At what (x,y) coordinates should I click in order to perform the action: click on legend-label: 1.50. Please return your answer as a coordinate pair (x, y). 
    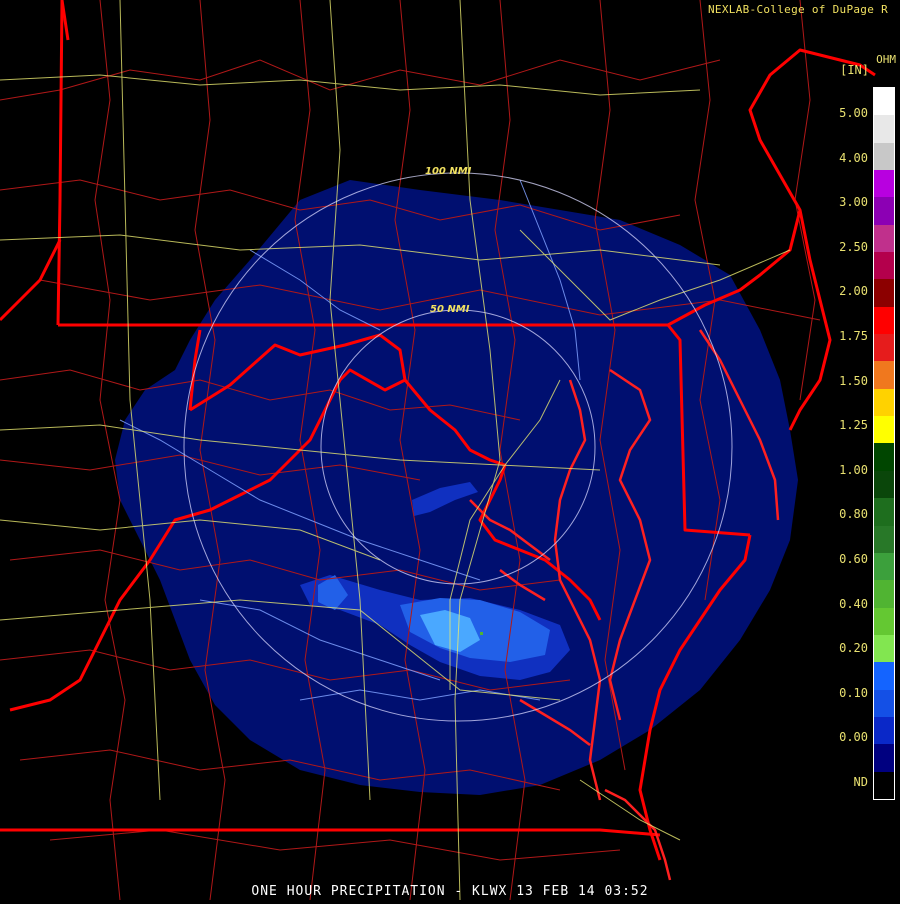
    Looking at the image, I should click on (853, 380).